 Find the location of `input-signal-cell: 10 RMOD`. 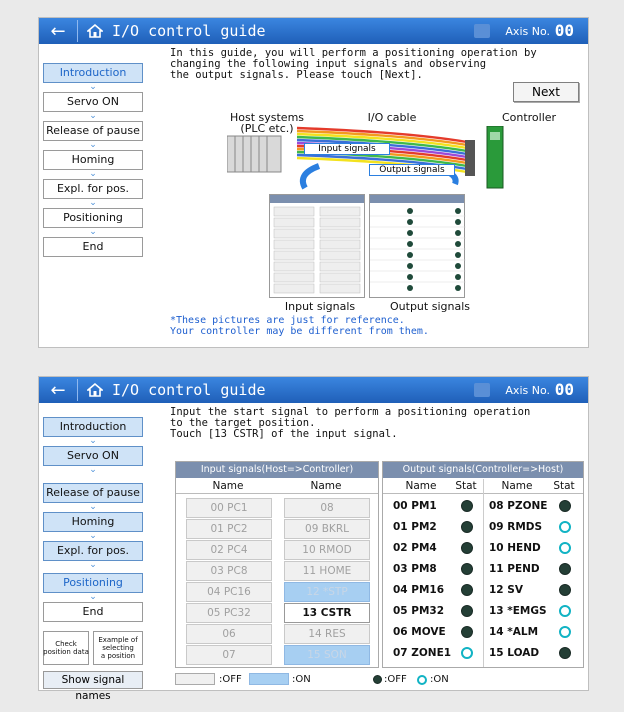

input-signal-cell: 10 RMOD is located at coordinates (327, 550).